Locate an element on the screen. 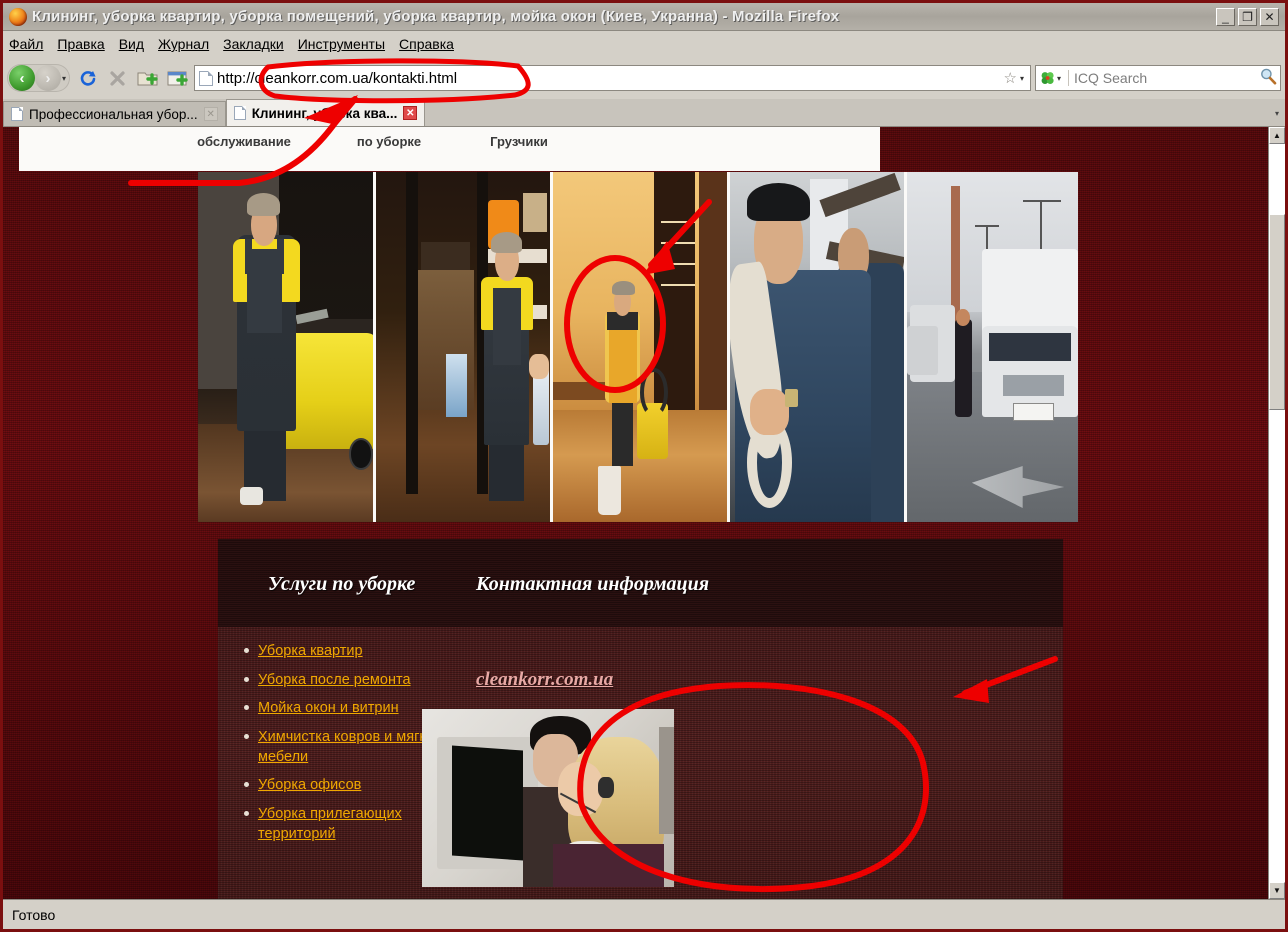 The image size is (1288, 932). search-magnifier-icon is located at coordinates (1268, 78).